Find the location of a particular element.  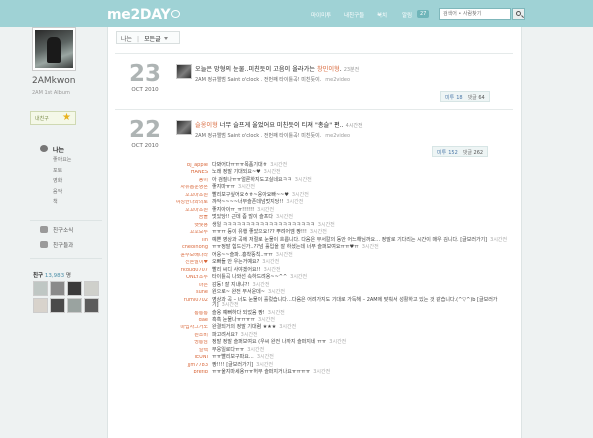

comment-body: 멋있당!! 근데 좀 많이 슬프다 3시간전 is located at coordinates (360, 217).